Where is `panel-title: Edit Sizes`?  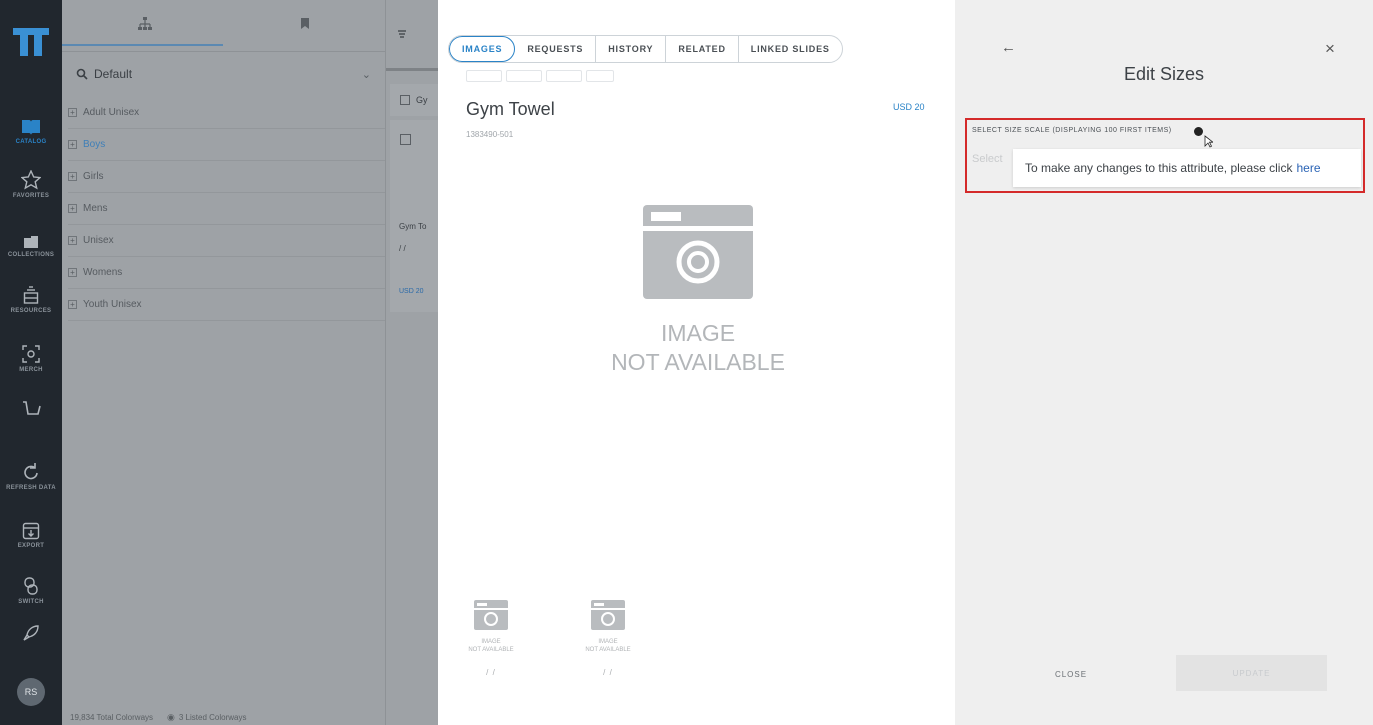 panel-title: Edit Sizes is located at coordinates (1164, 74).